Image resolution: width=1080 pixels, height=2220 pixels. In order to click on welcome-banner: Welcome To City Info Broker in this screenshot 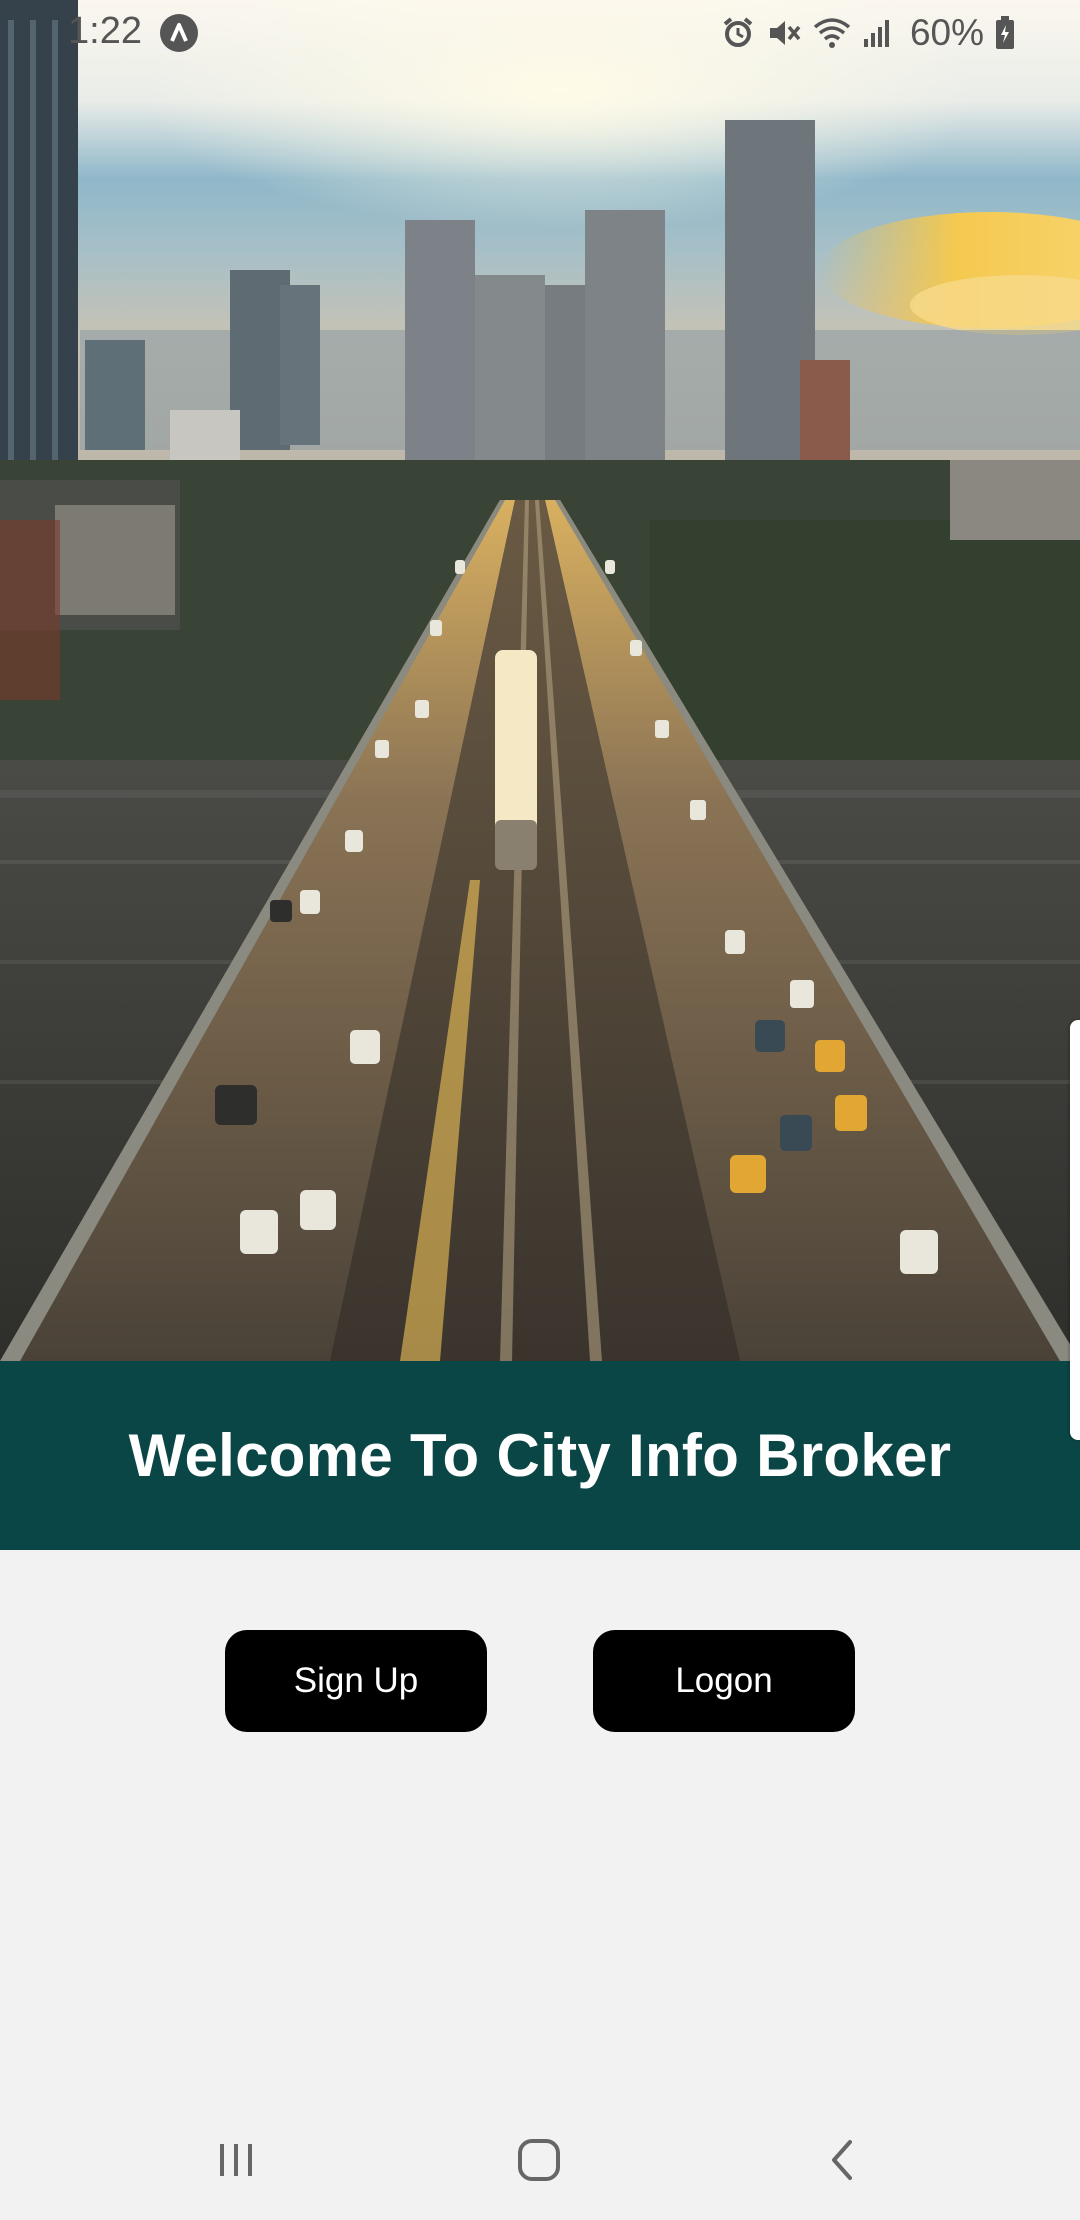, I will do `click(540, 1455)`.